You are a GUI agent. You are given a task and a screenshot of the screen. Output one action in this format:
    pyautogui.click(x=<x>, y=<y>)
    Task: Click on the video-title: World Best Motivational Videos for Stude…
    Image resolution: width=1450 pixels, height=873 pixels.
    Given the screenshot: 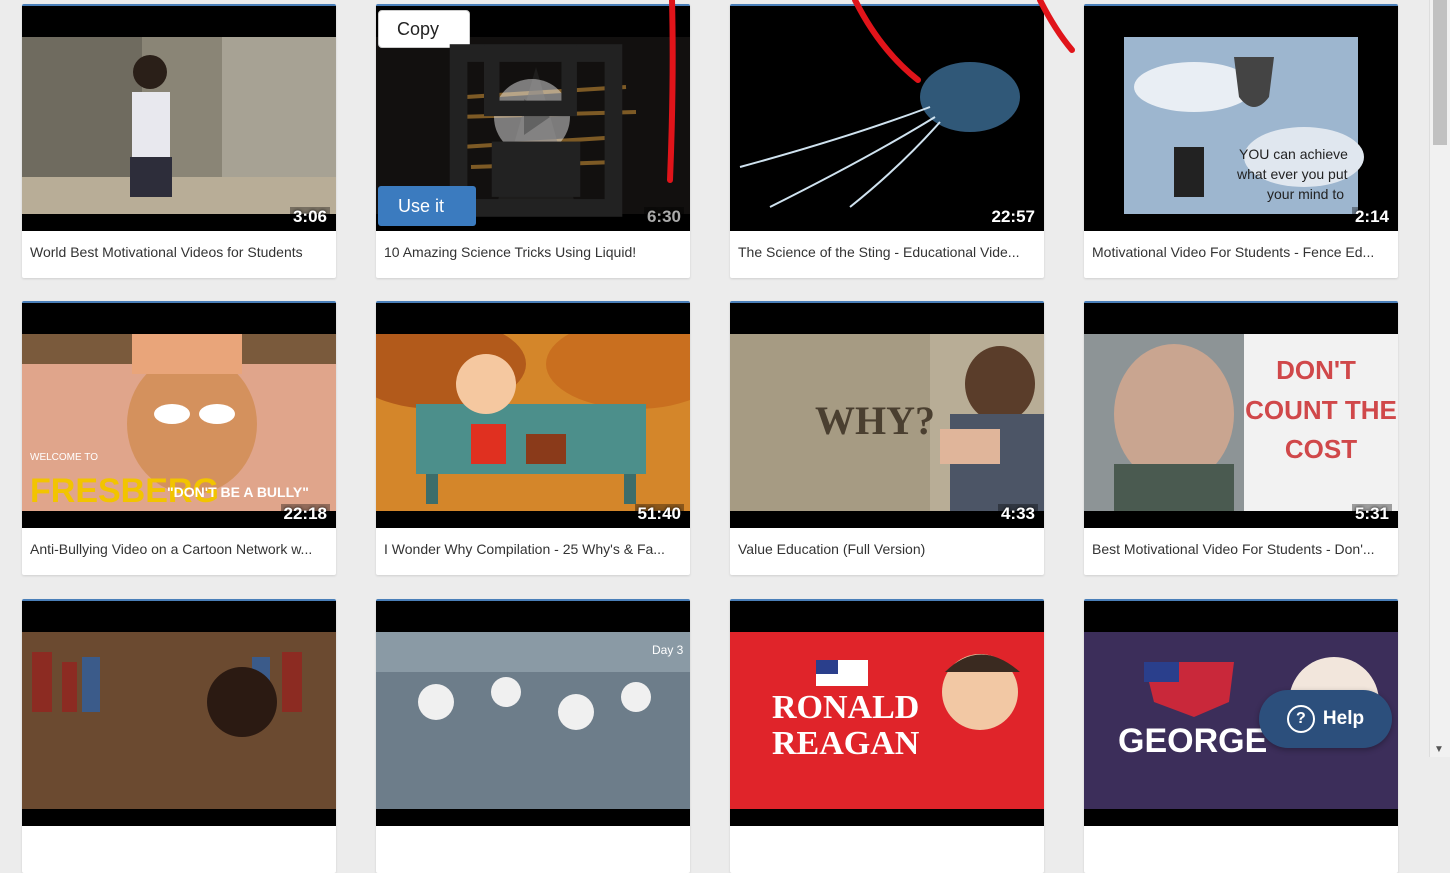 What is the action you would take?
    pyautogui.click(x=180, y=252)
    